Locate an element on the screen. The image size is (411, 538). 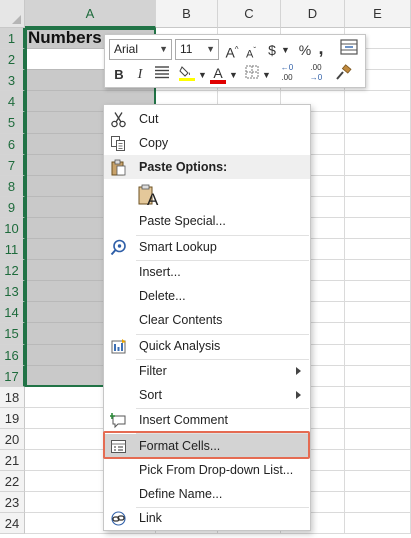
bold-button: B is located at coordinates (119, 75).